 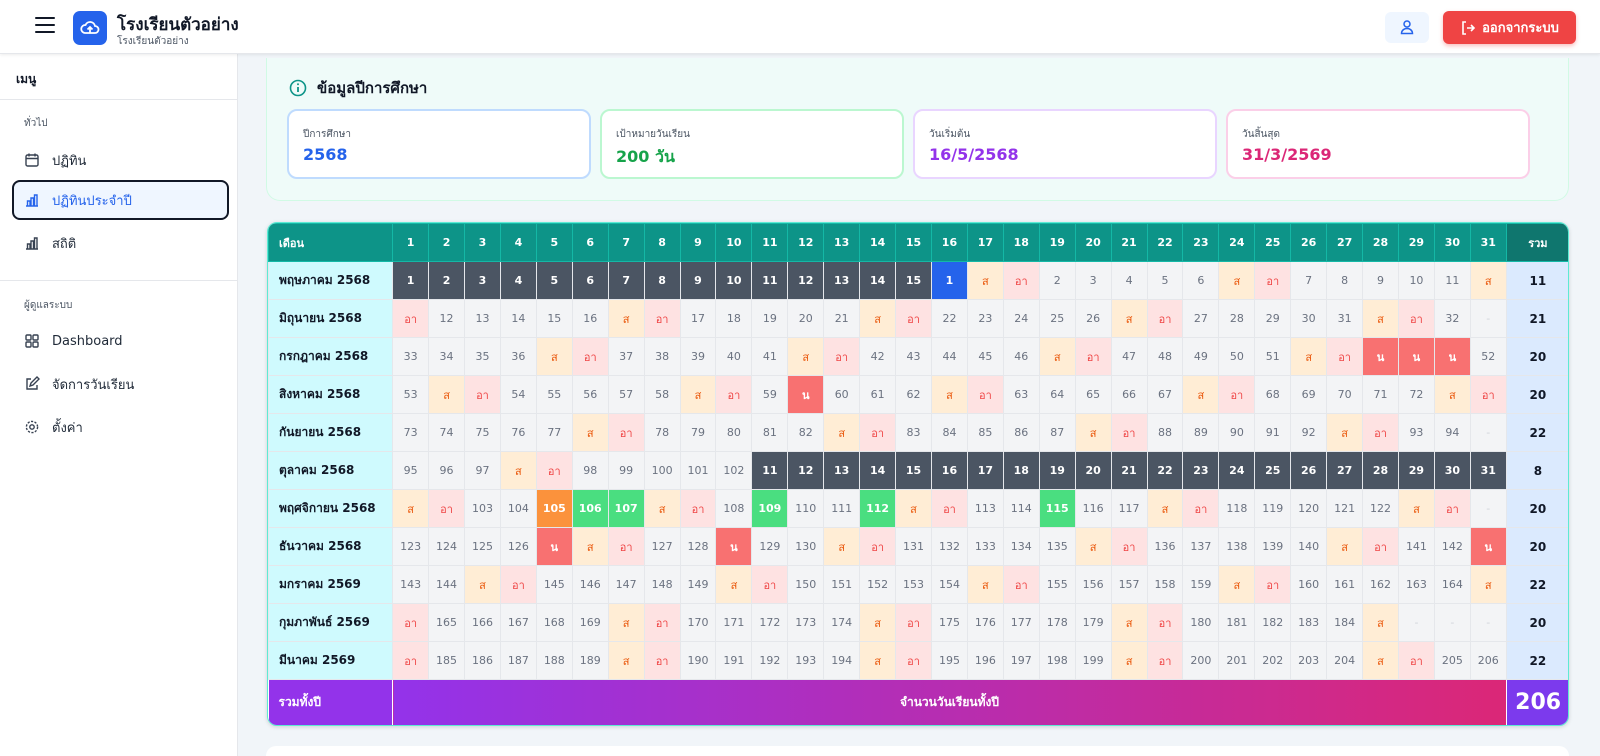 I want to click on day-cell: 196, so click(x=985, y=660).